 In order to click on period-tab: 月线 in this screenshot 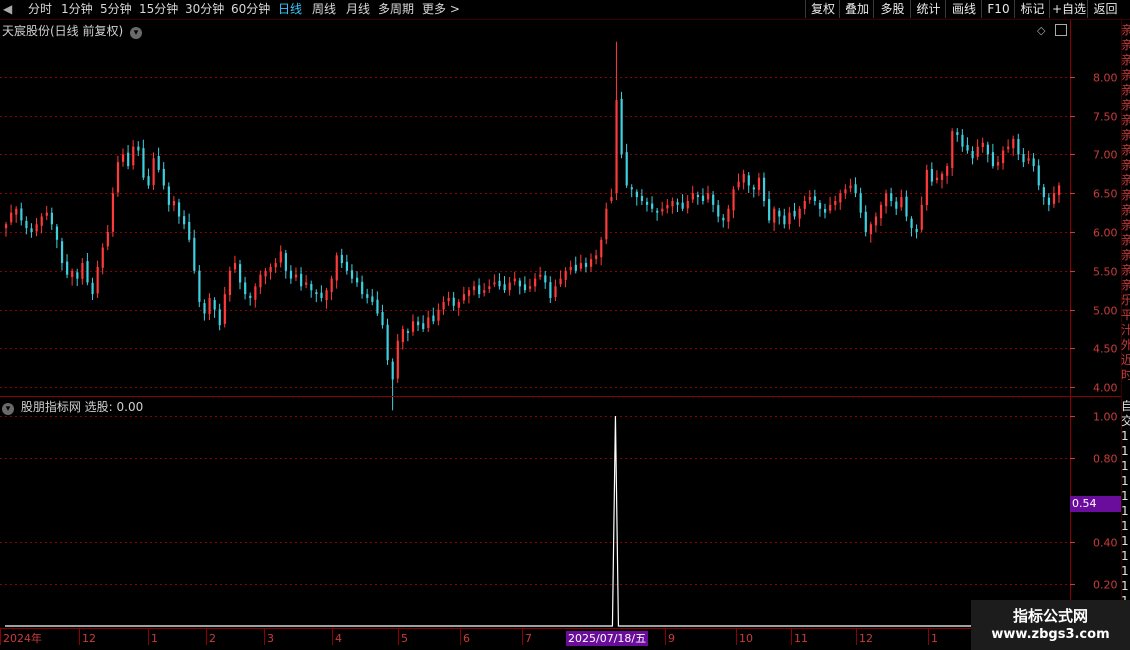, I will do `click(358, 9)`.